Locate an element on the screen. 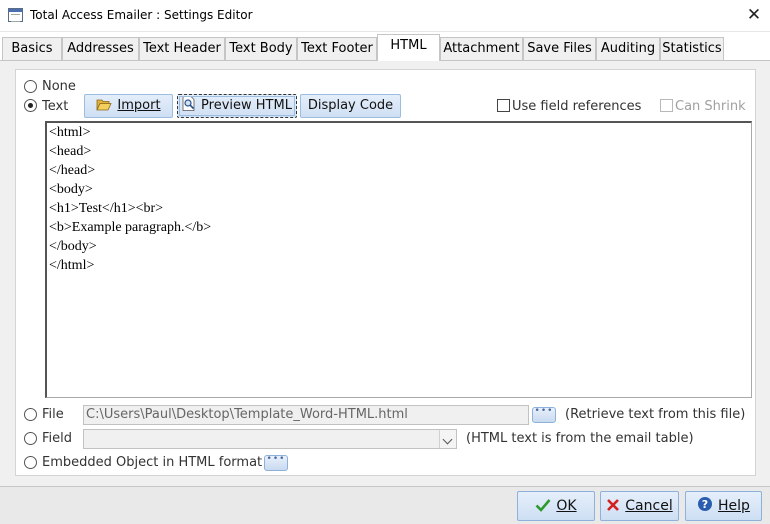  dialog-footer: OK Cancel ? Help is located at coordinates (385, 505).